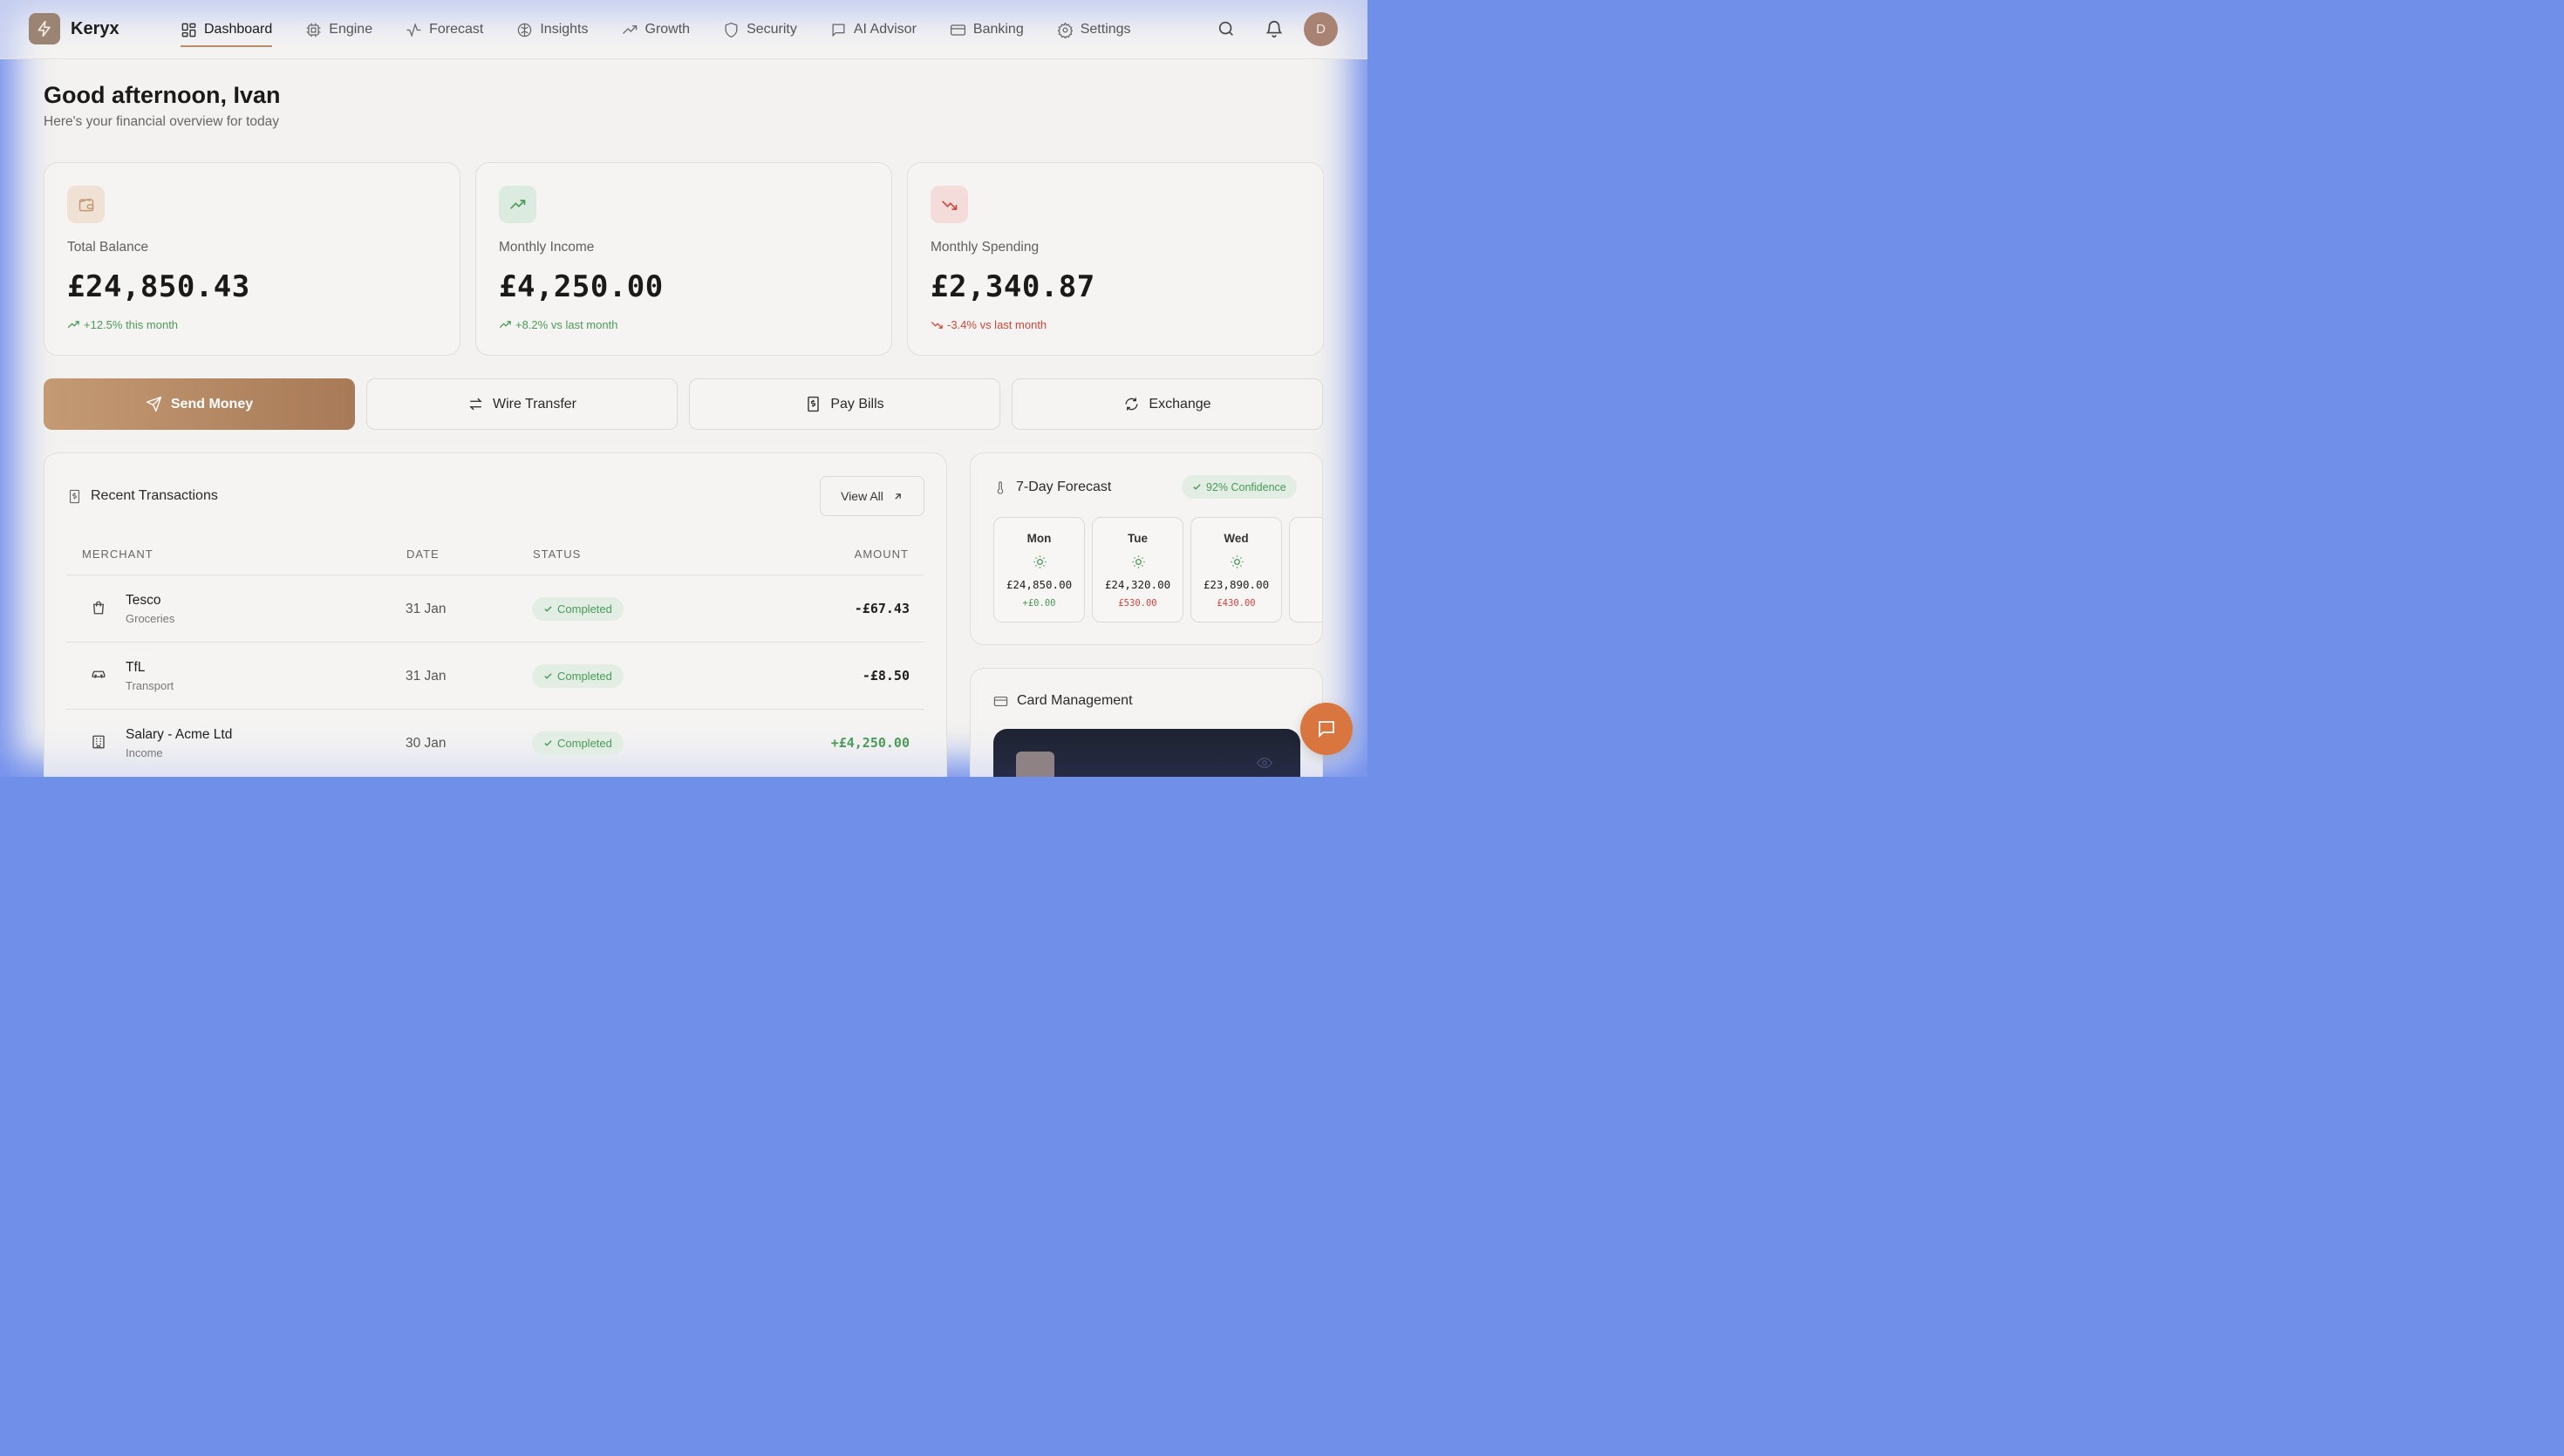 This screenshot has width=2564, height=1456. Describe the element at coordinates (1137, 570) in the screenshot. I see `forecast-day-card: Tue £24,320.00 £530.00` at that location.